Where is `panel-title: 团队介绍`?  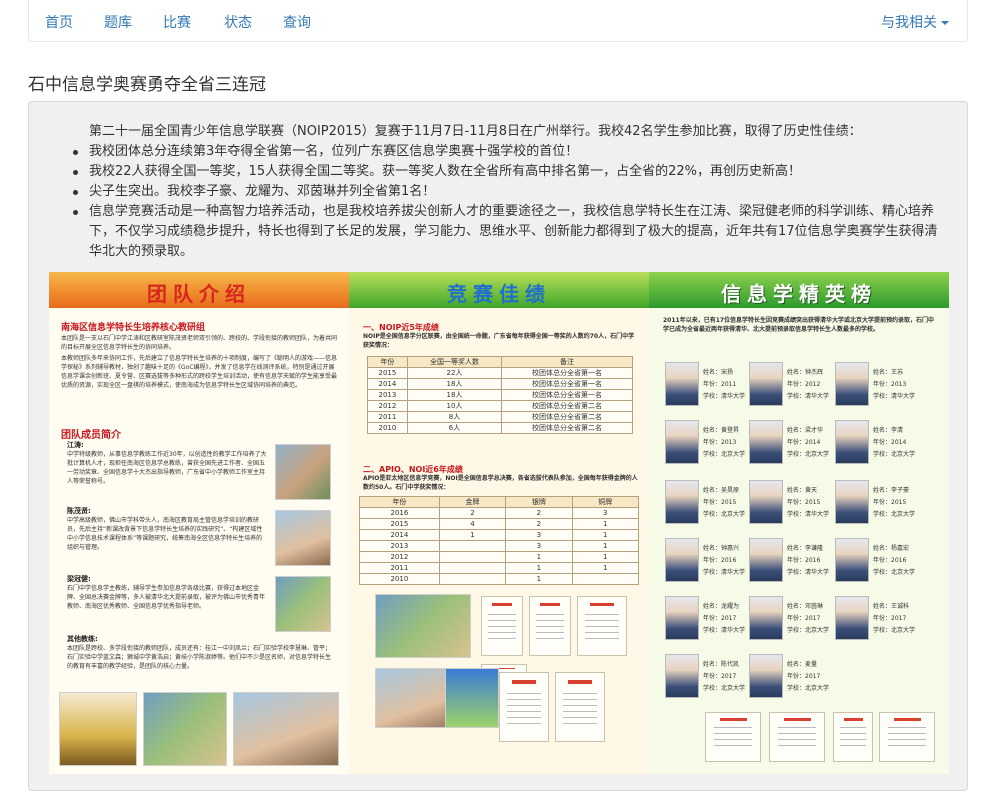
panel-title: 团队介绍 is located at coordinates (199, 294).